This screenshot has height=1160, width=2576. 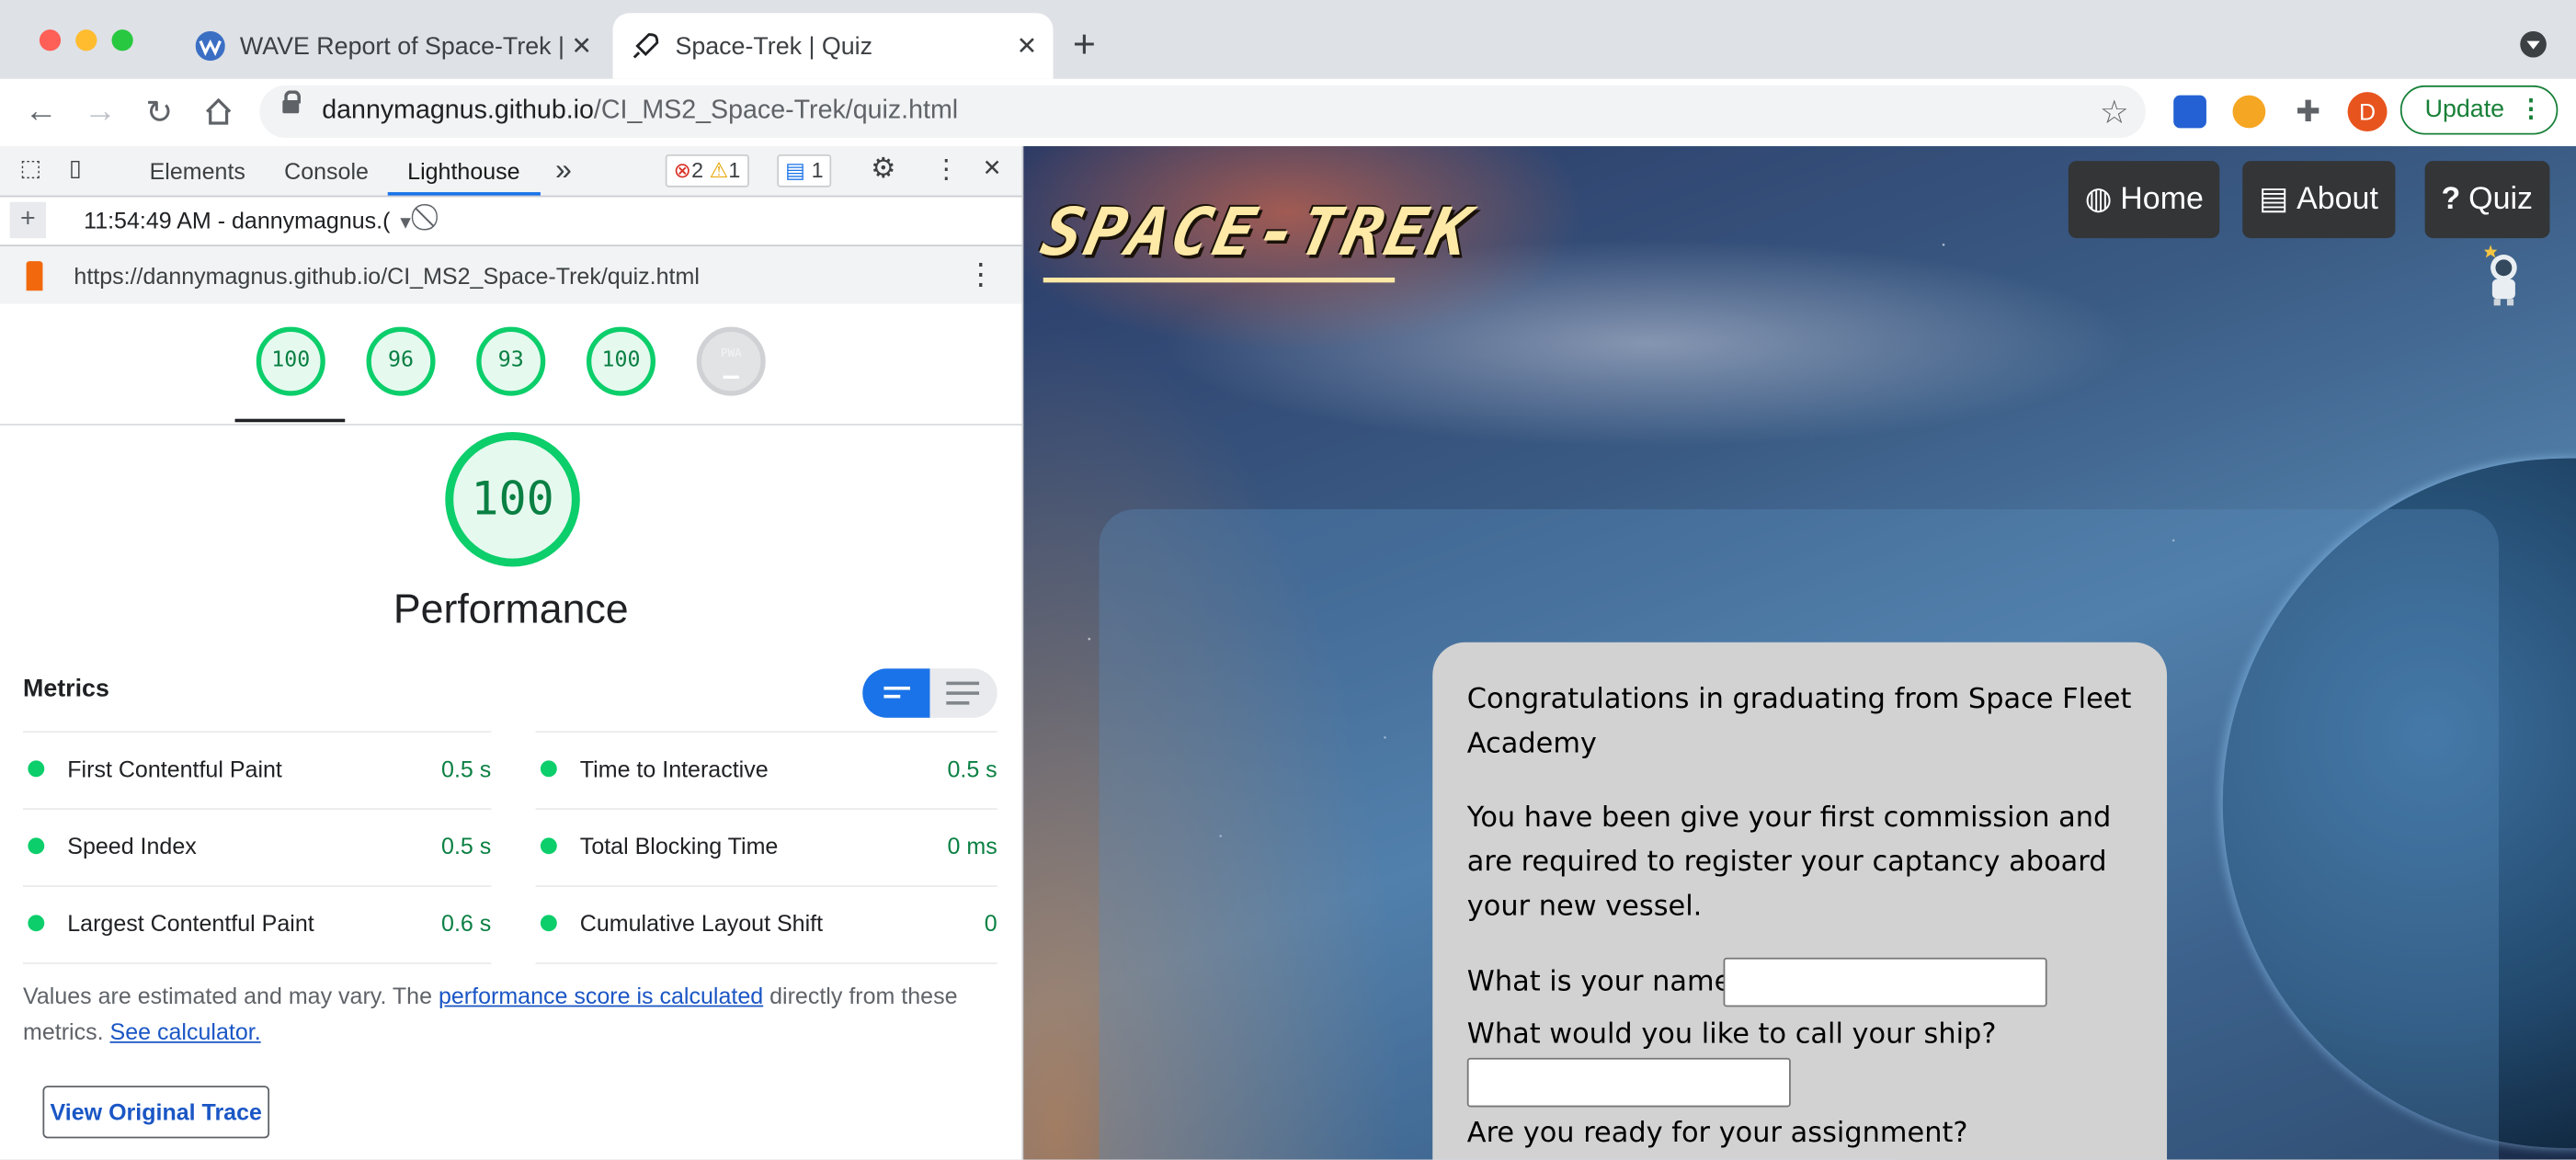 I want to click on new-report-icon: +, so click(x=28, y=220).